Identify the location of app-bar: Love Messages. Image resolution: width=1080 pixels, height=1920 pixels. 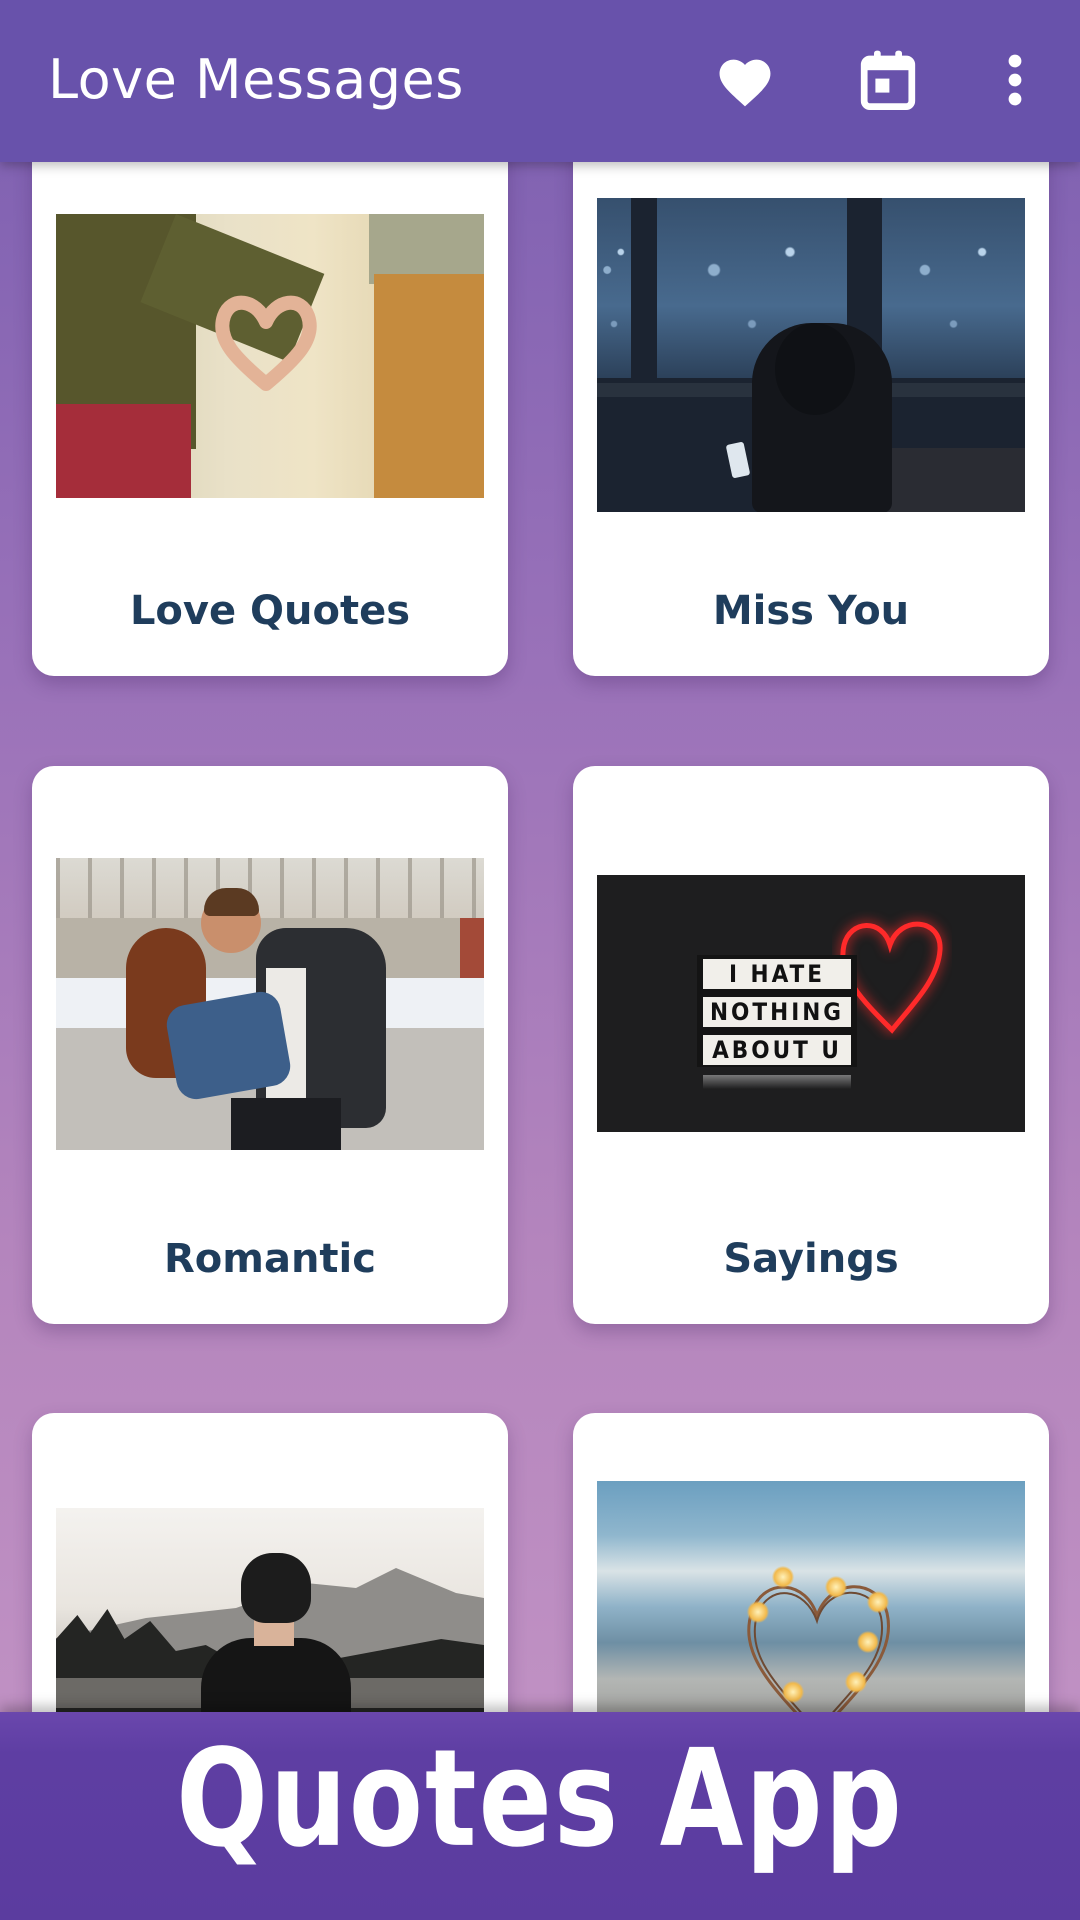
(540, 81).